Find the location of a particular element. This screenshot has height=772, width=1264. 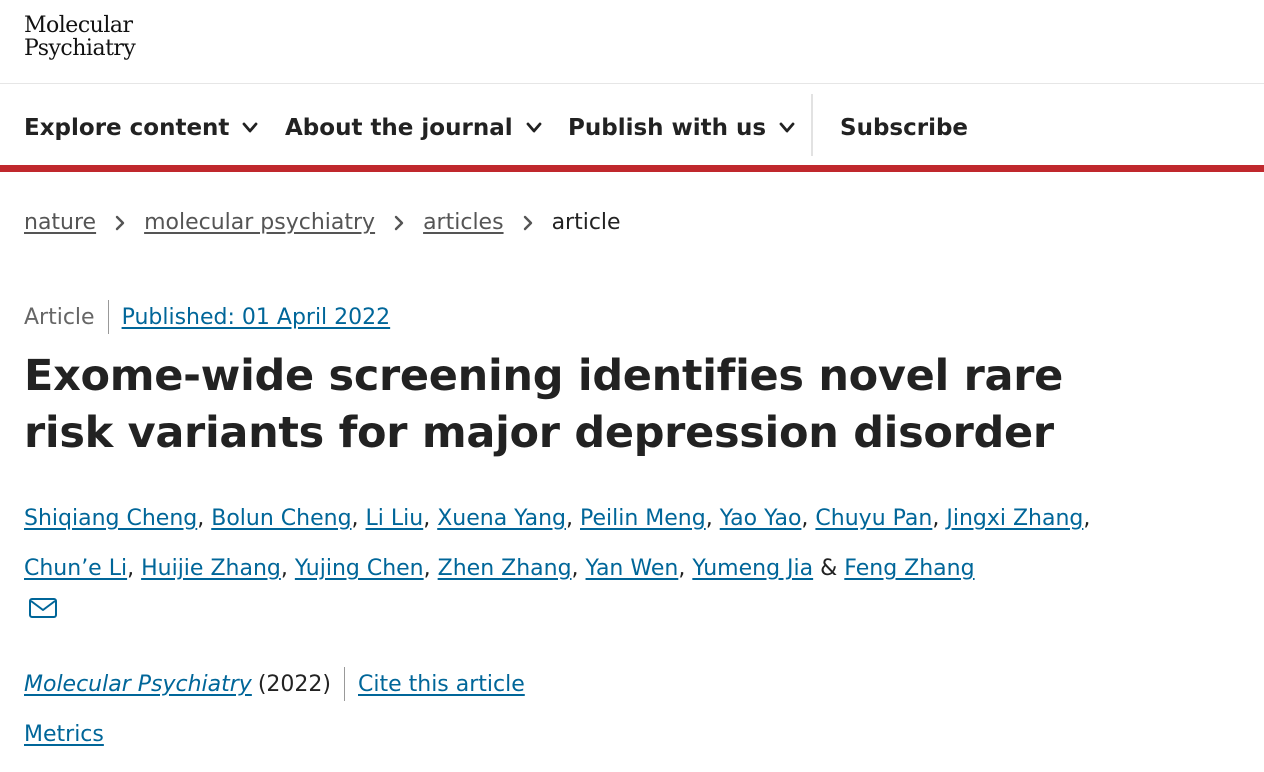

nav-subscribe: Subscribe is located at coordinates (904, 128).